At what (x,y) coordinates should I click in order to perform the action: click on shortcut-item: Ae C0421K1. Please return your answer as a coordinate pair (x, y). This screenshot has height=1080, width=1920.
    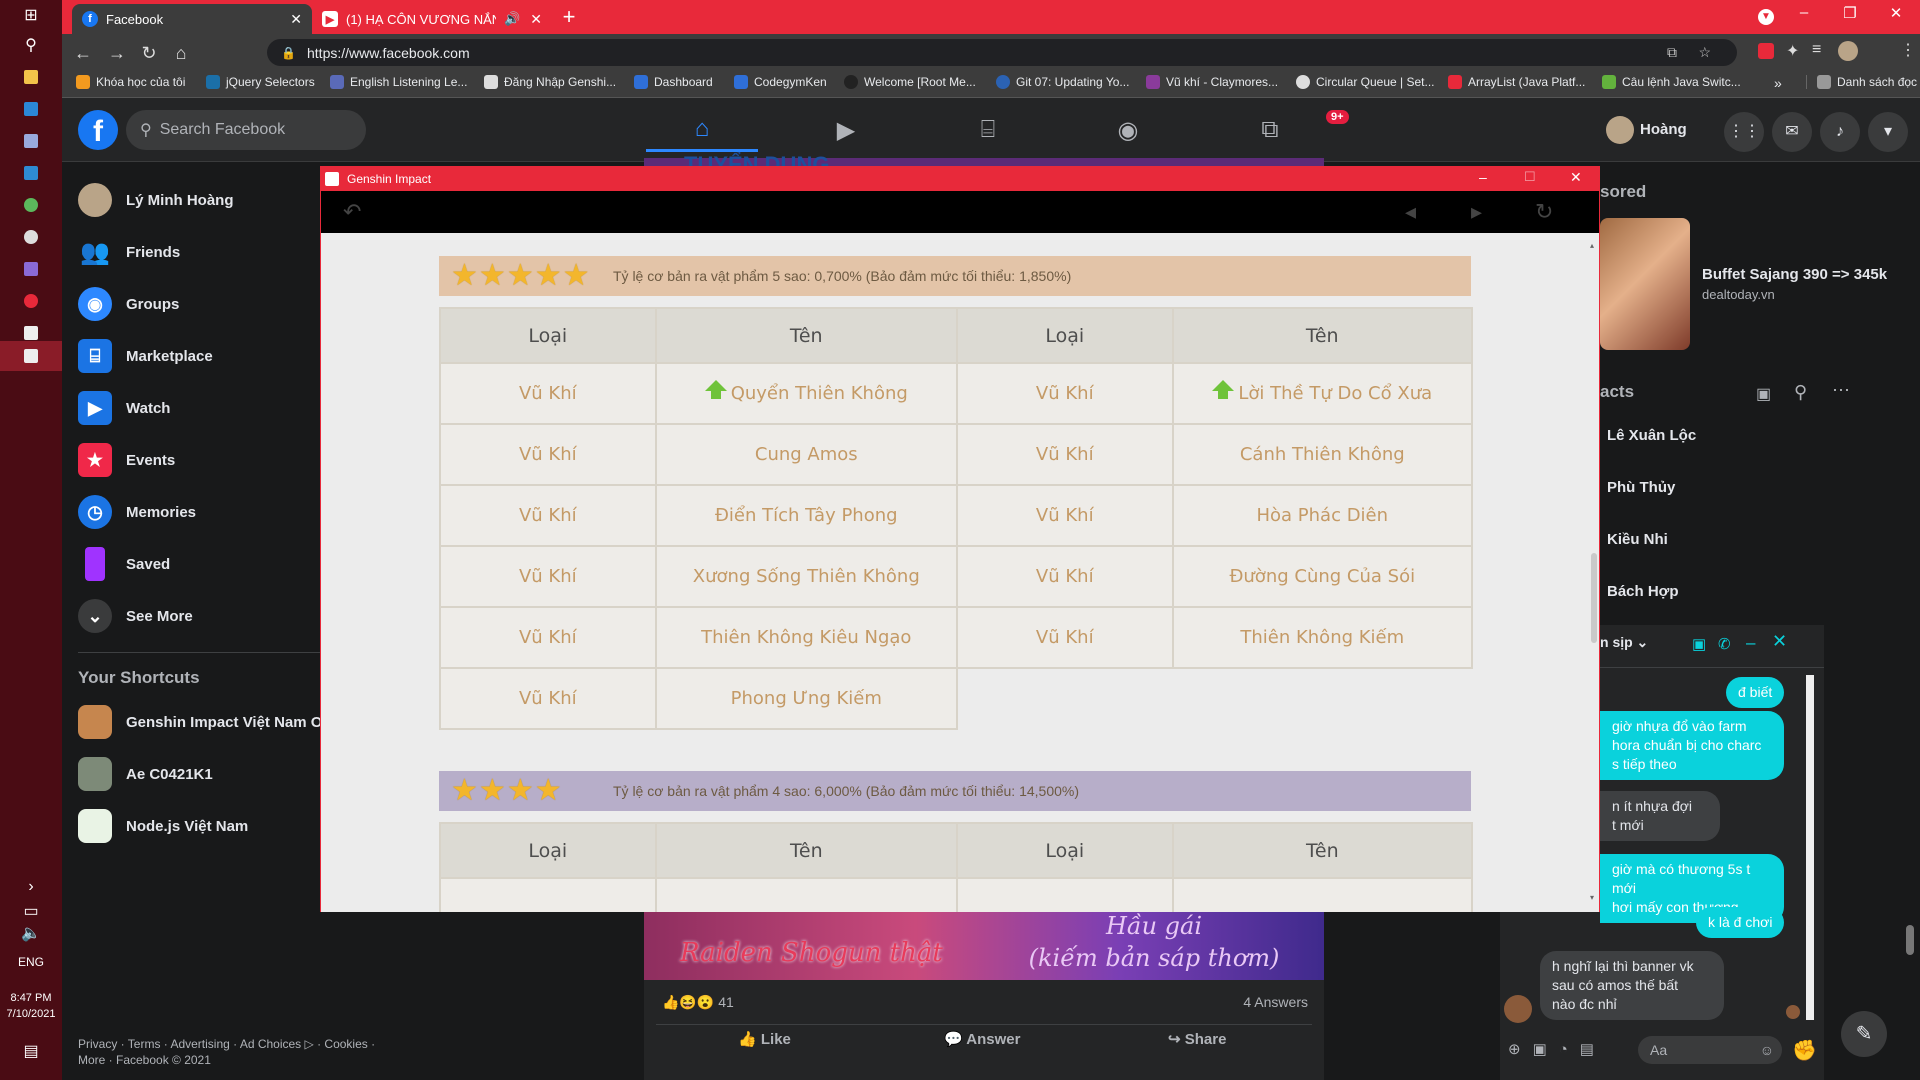
    Looking at the image, I should click on (145, 774).